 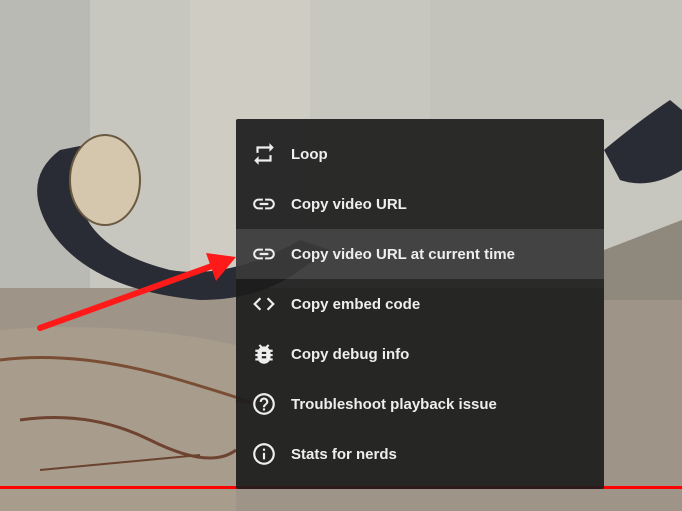 I want to click on menu-item-copy-debug-info: Copy debug info, so click(x=420, y=354).